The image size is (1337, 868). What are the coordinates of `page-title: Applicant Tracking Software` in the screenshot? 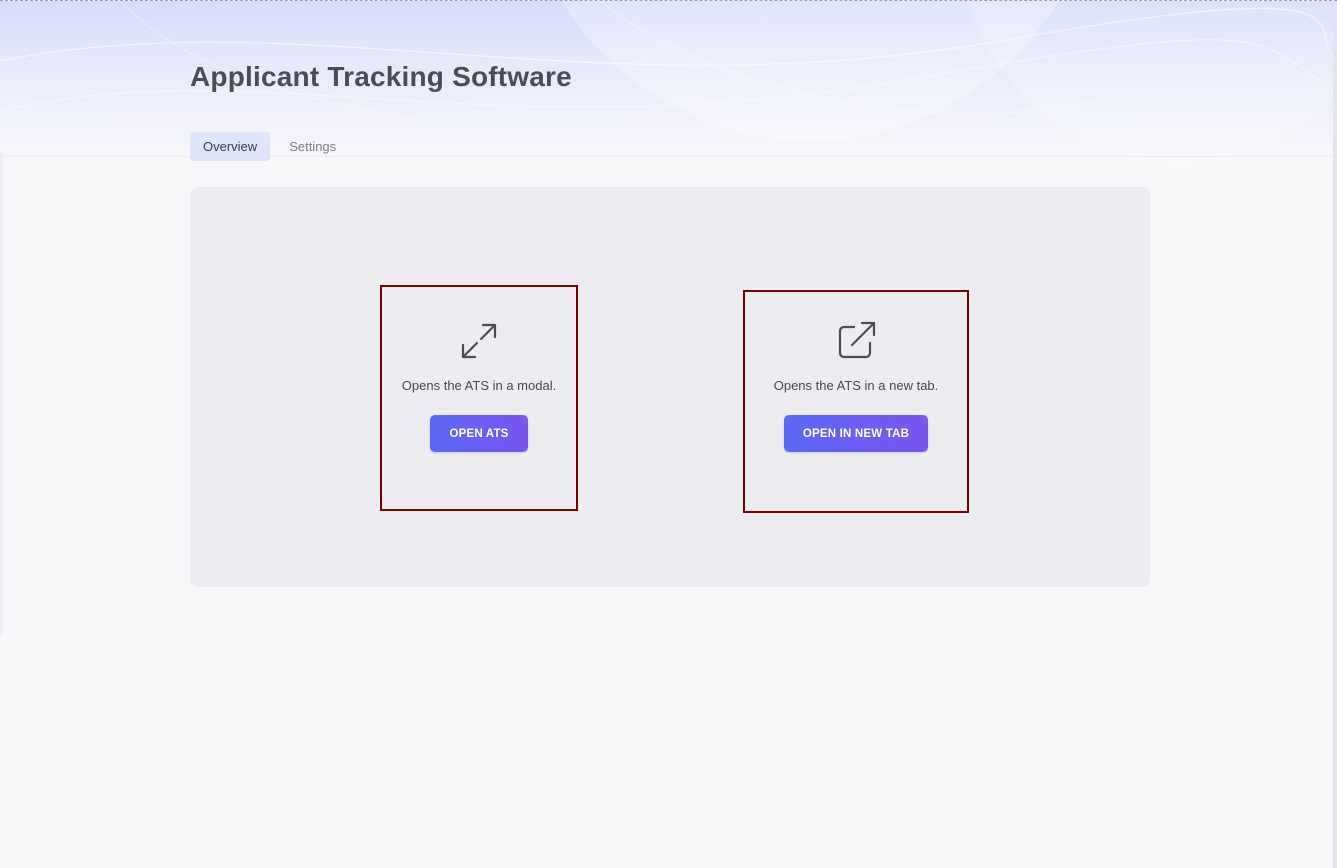 It's located at (381, 76).